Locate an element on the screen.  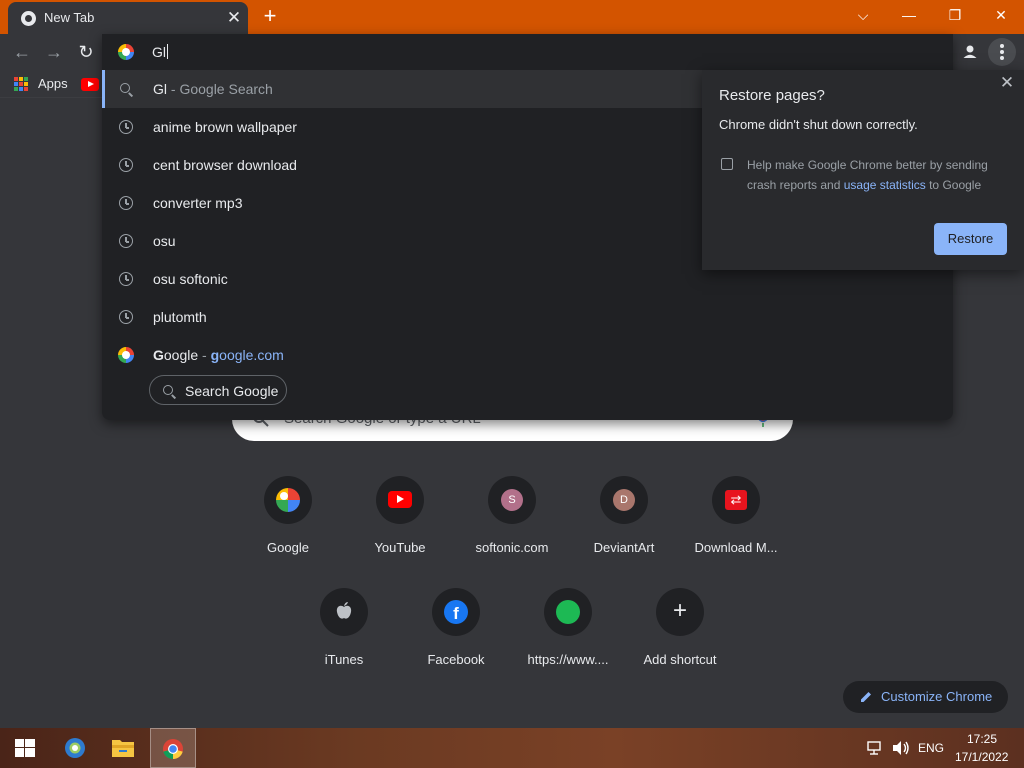
omnibox-input: Gl is located at coordinates (160, 52).